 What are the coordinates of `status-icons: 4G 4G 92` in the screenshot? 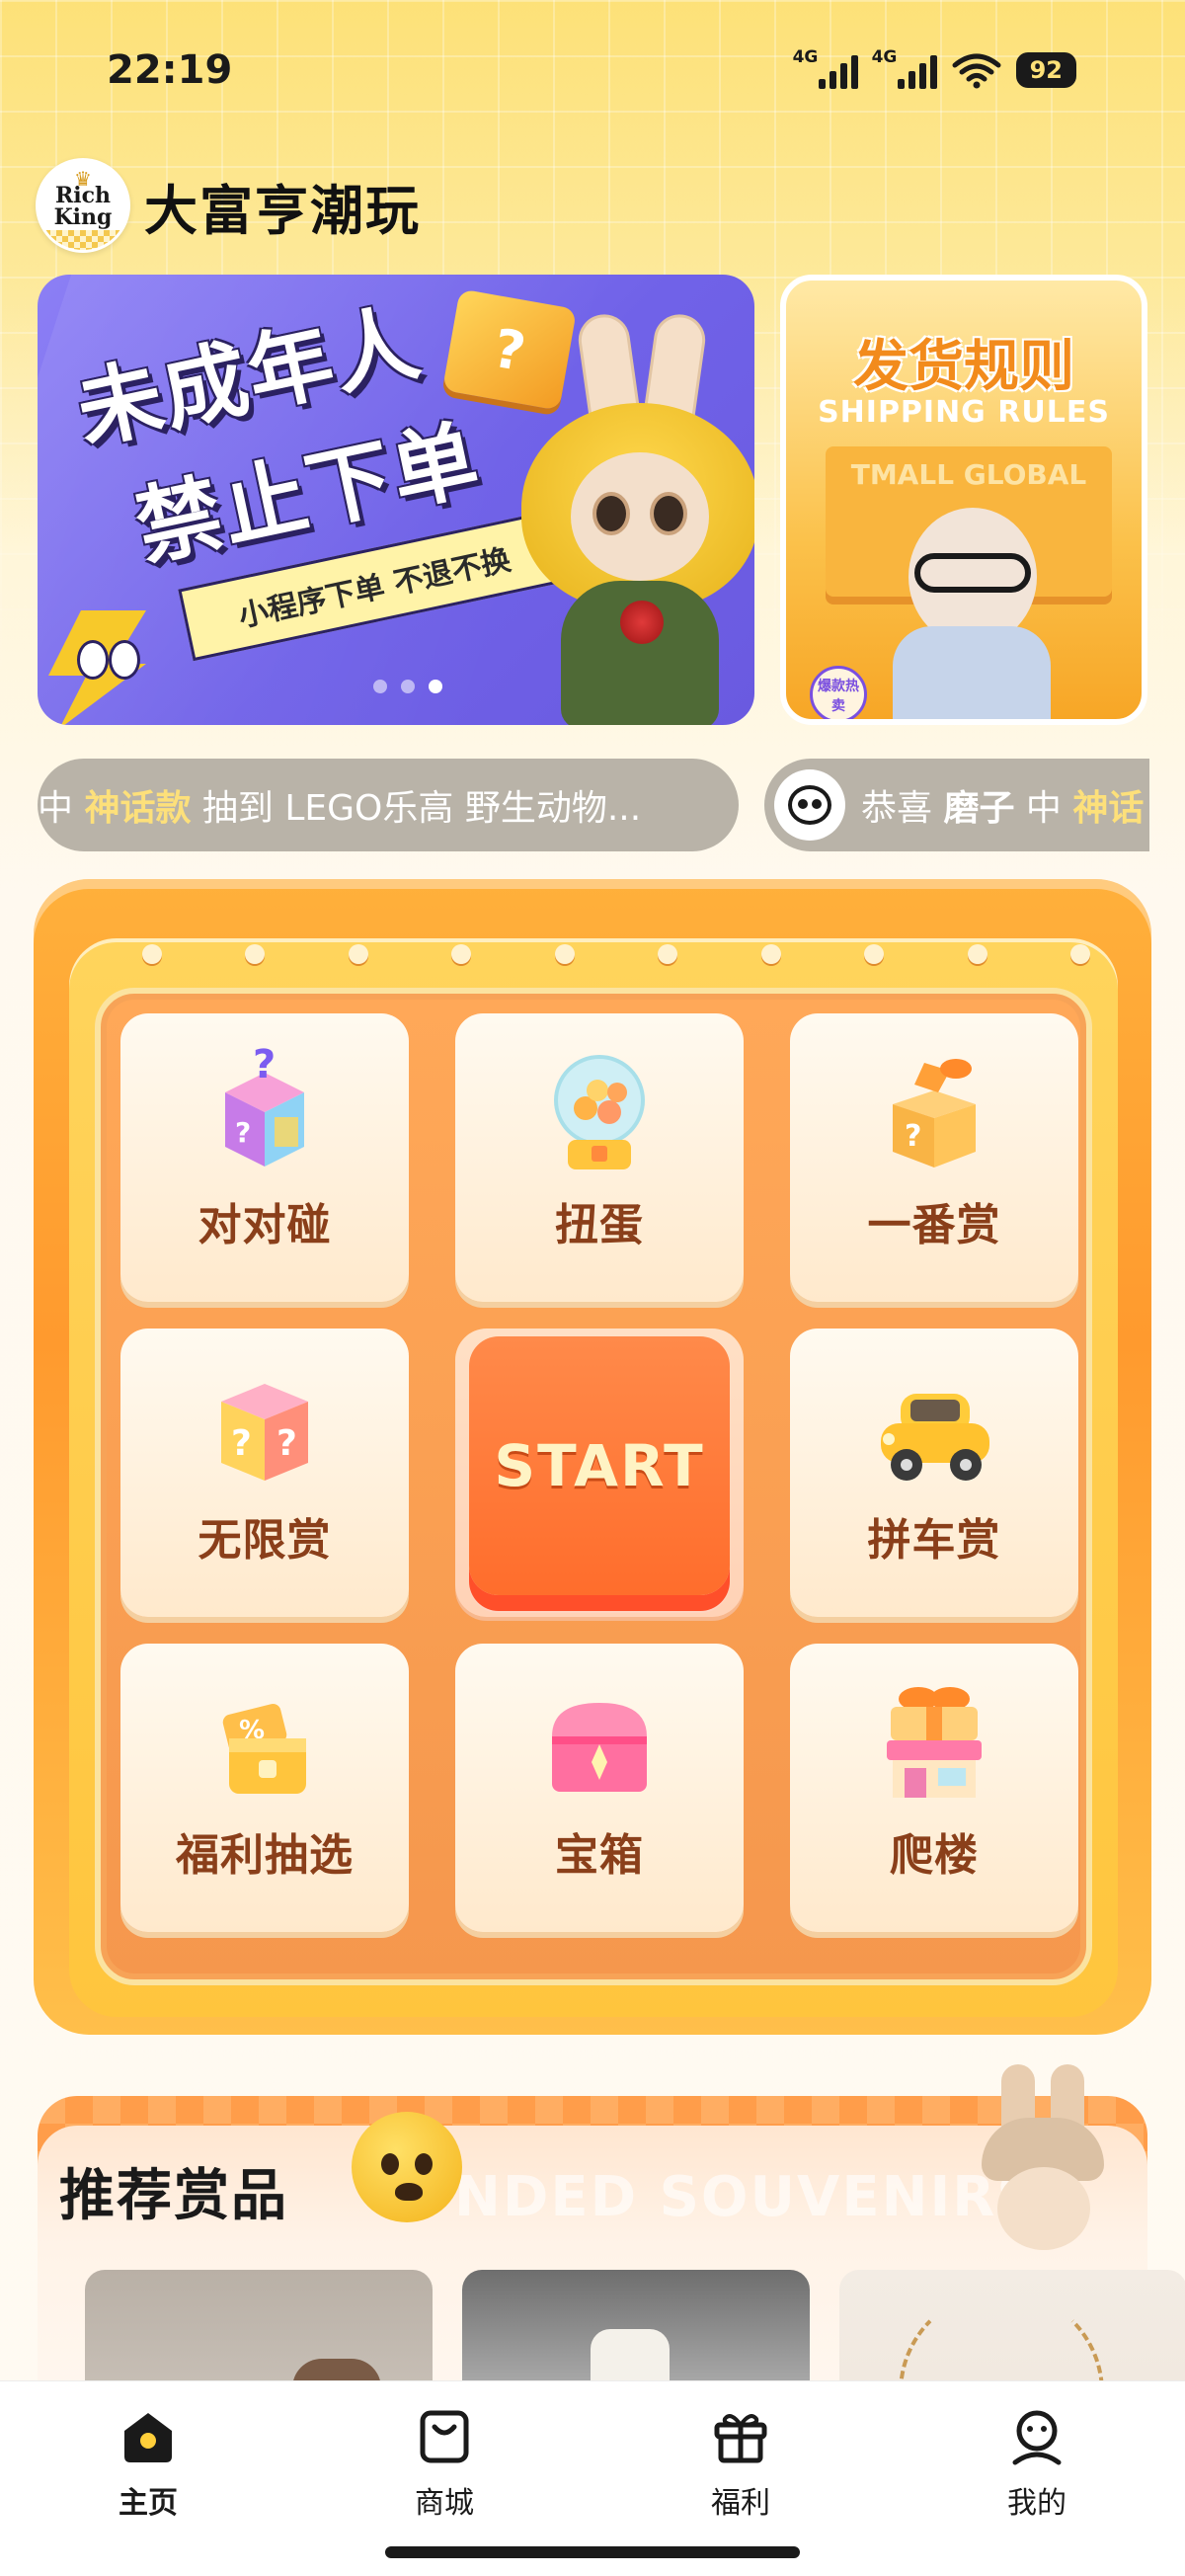 It's located at (935, 68).